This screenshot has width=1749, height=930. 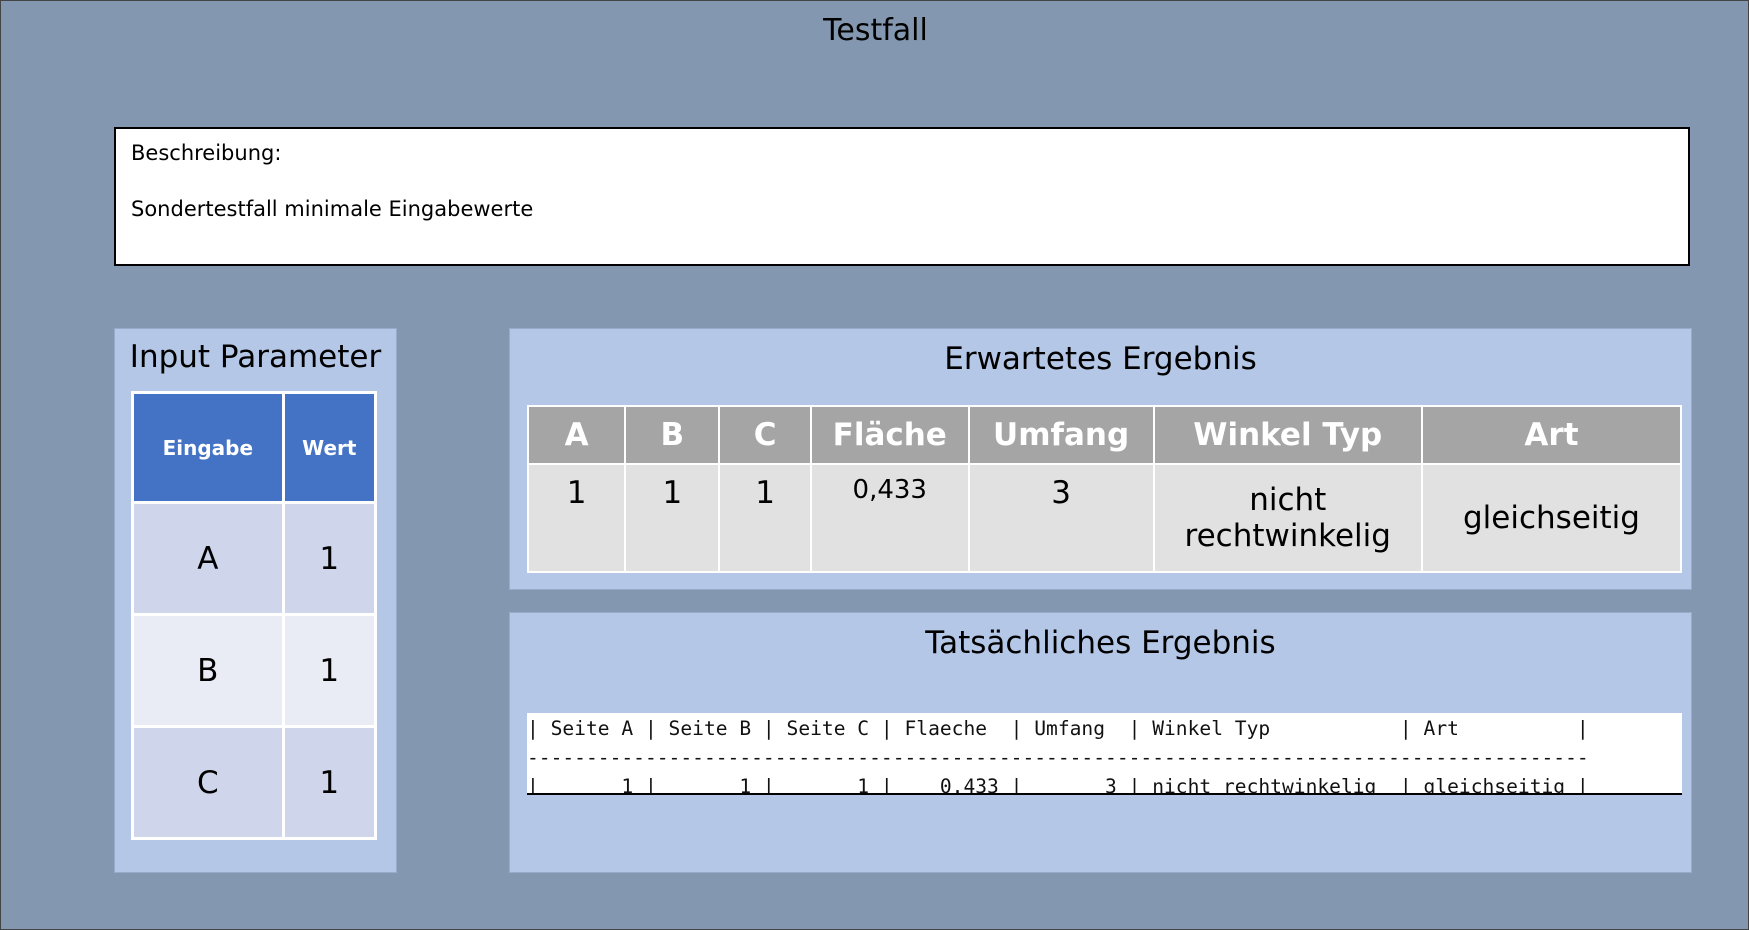 What do you see at coordinates (576, 435) in the screenshot?
I see `header-a: A` at bounding box center [576, 435].